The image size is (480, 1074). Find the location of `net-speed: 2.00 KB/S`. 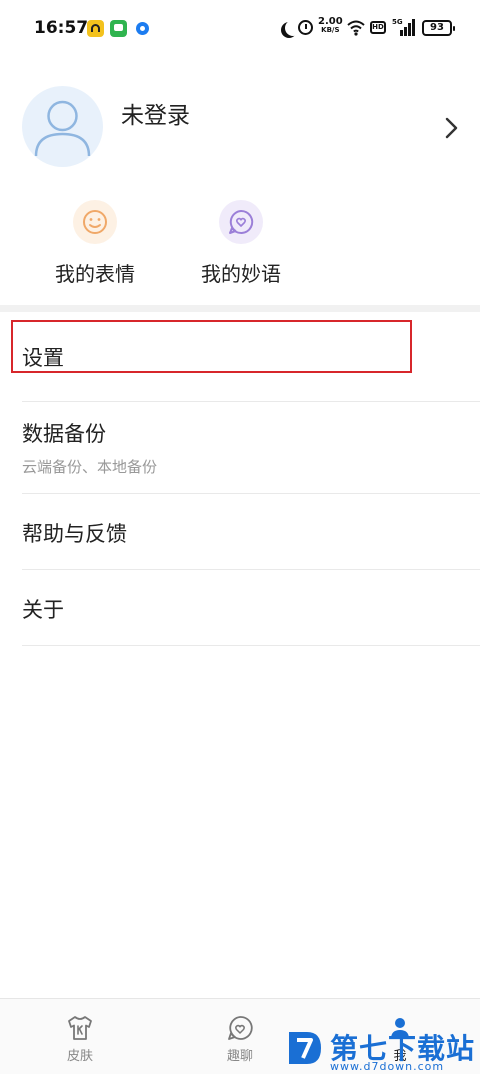

net-speed: 2.00 KB/S is located at coordinates (330, 26).